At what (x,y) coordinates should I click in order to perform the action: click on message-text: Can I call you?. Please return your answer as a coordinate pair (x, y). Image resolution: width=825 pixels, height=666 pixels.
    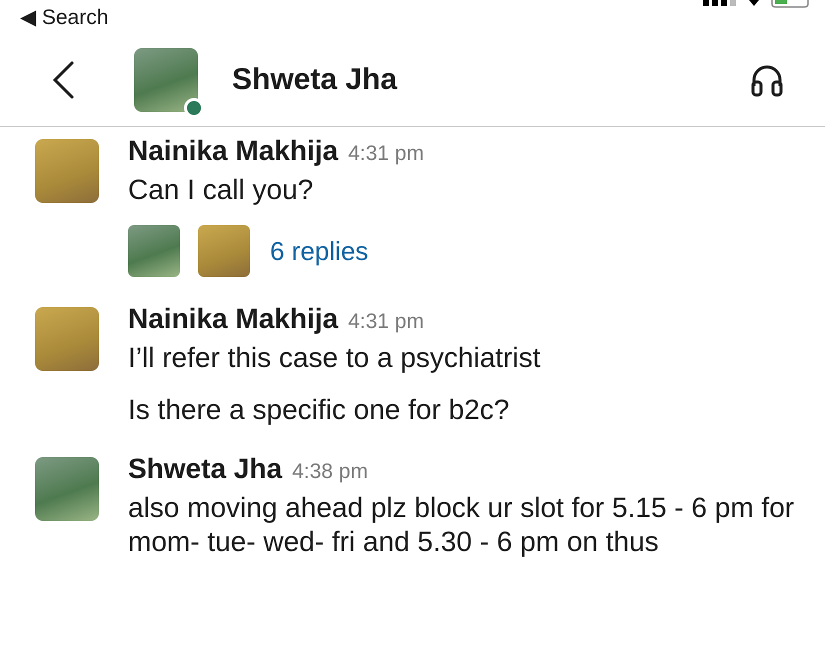
    Looking at the image, I should click on (221, 190).